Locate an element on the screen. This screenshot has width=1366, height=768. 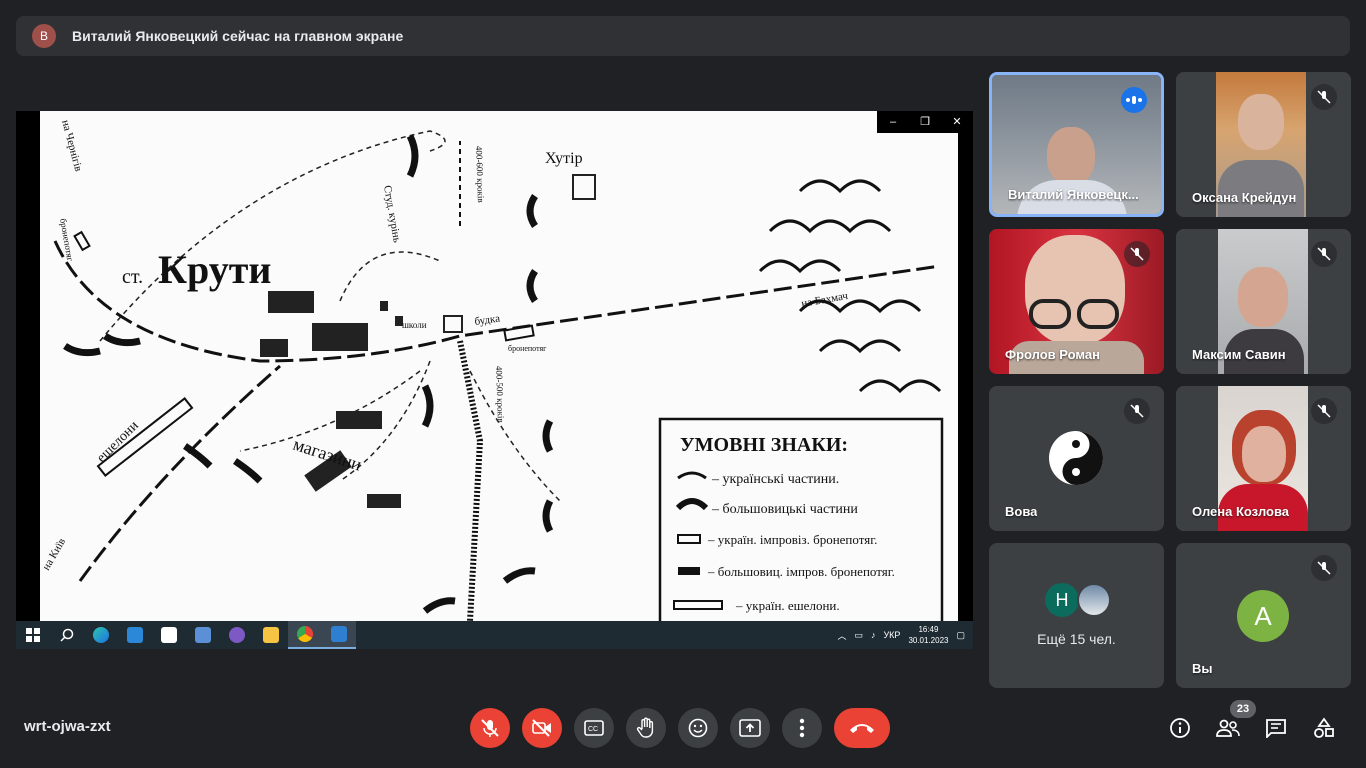
self-label: Вы is located at coordinates (1202, 668).